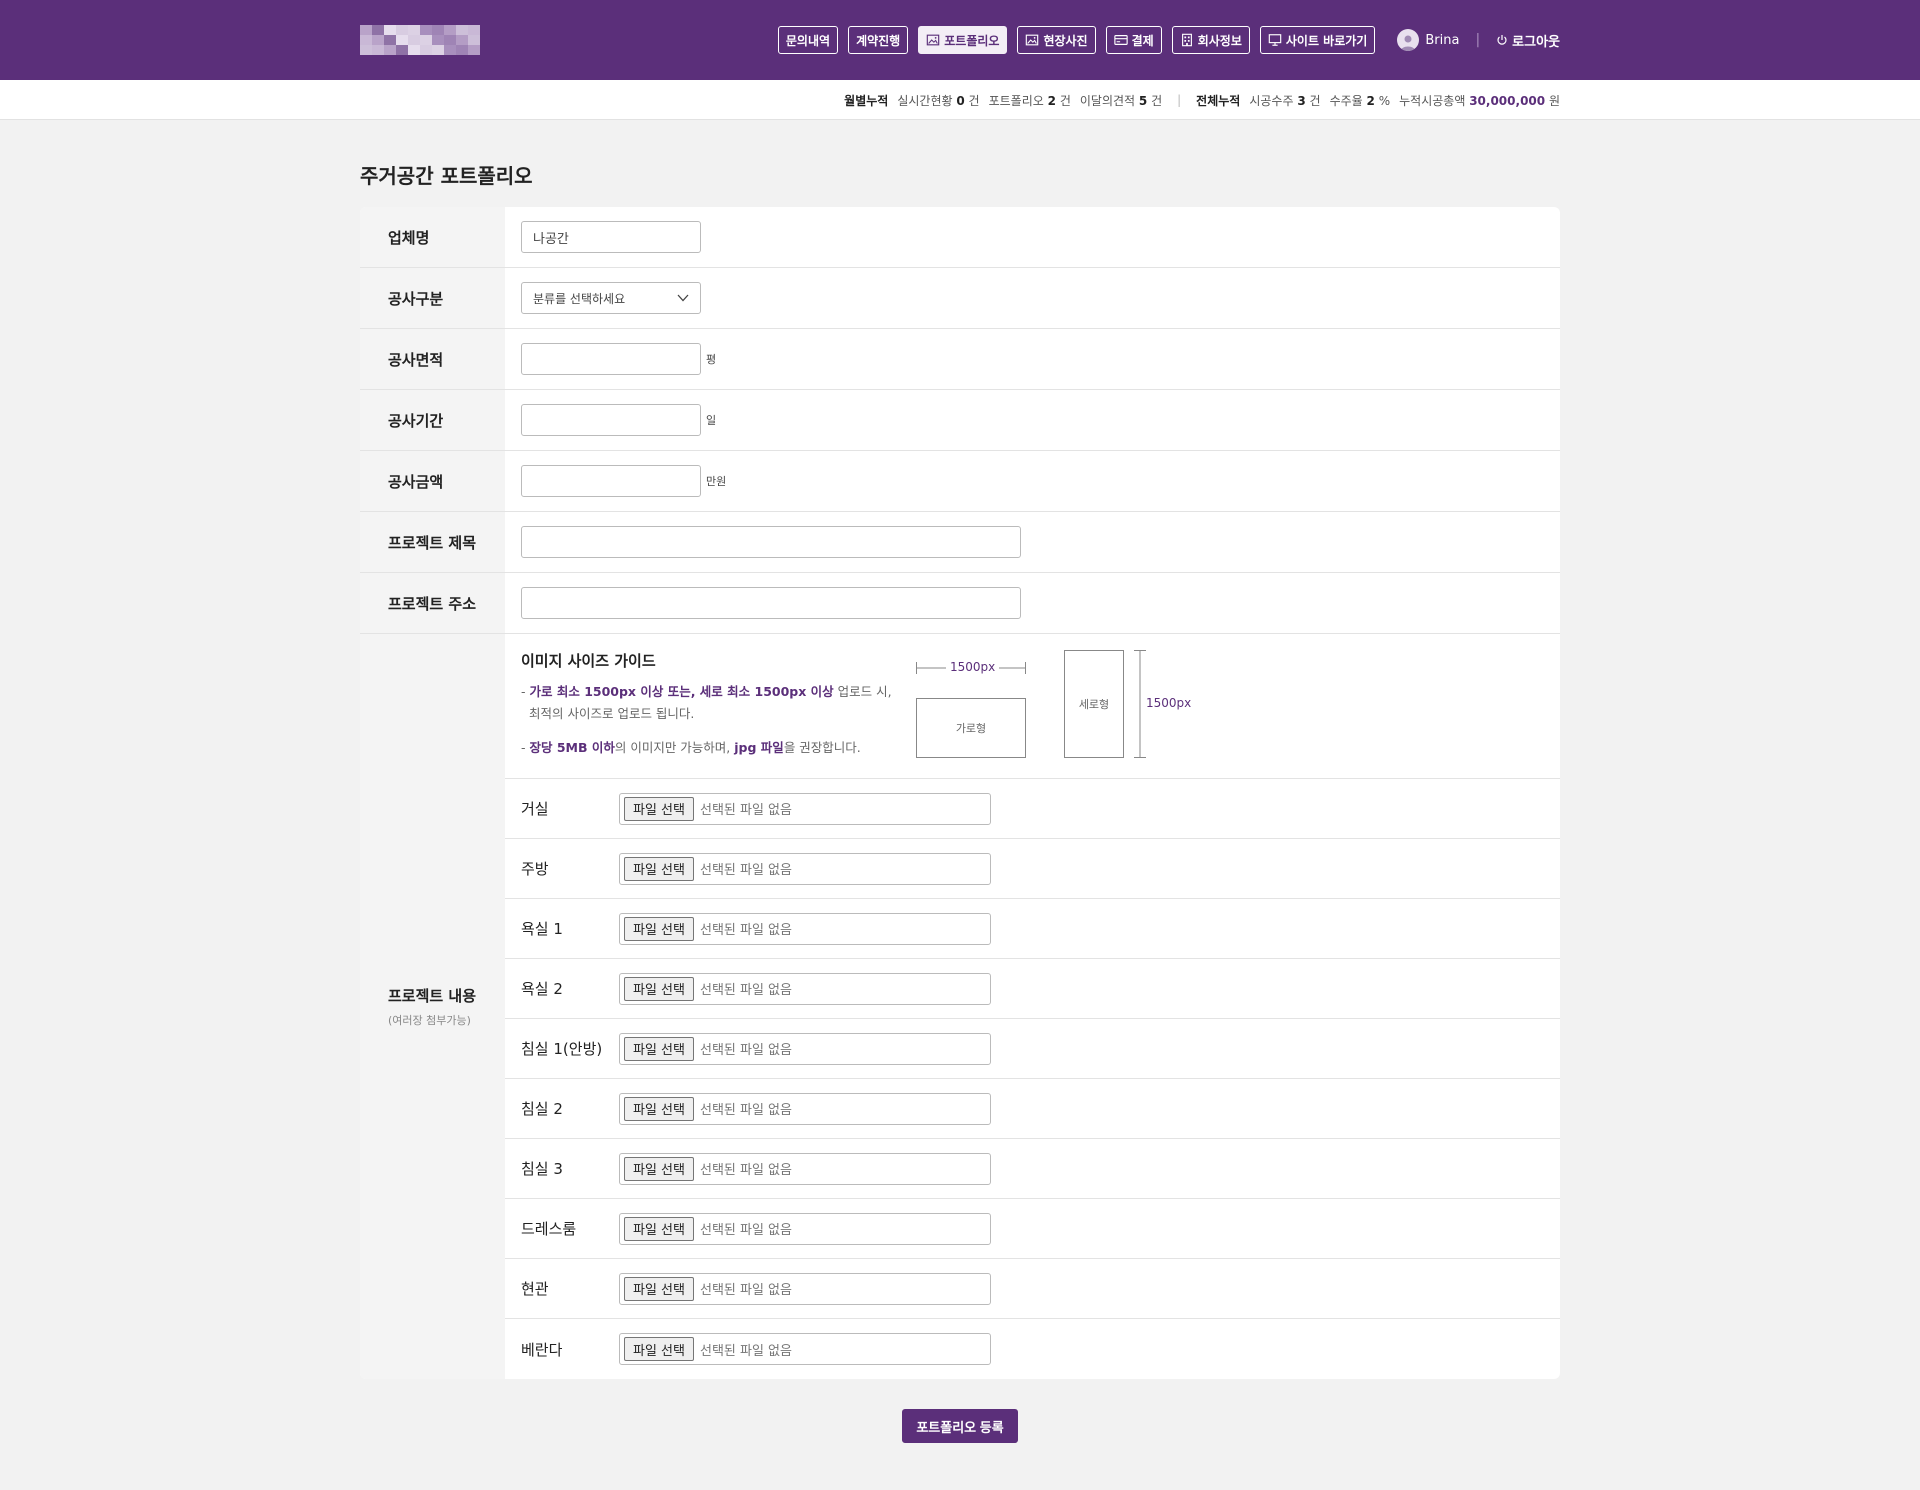  I want to click on file-upload-row: 거실 파일 선택 선택된 파일 없음, so click(1032, 809).